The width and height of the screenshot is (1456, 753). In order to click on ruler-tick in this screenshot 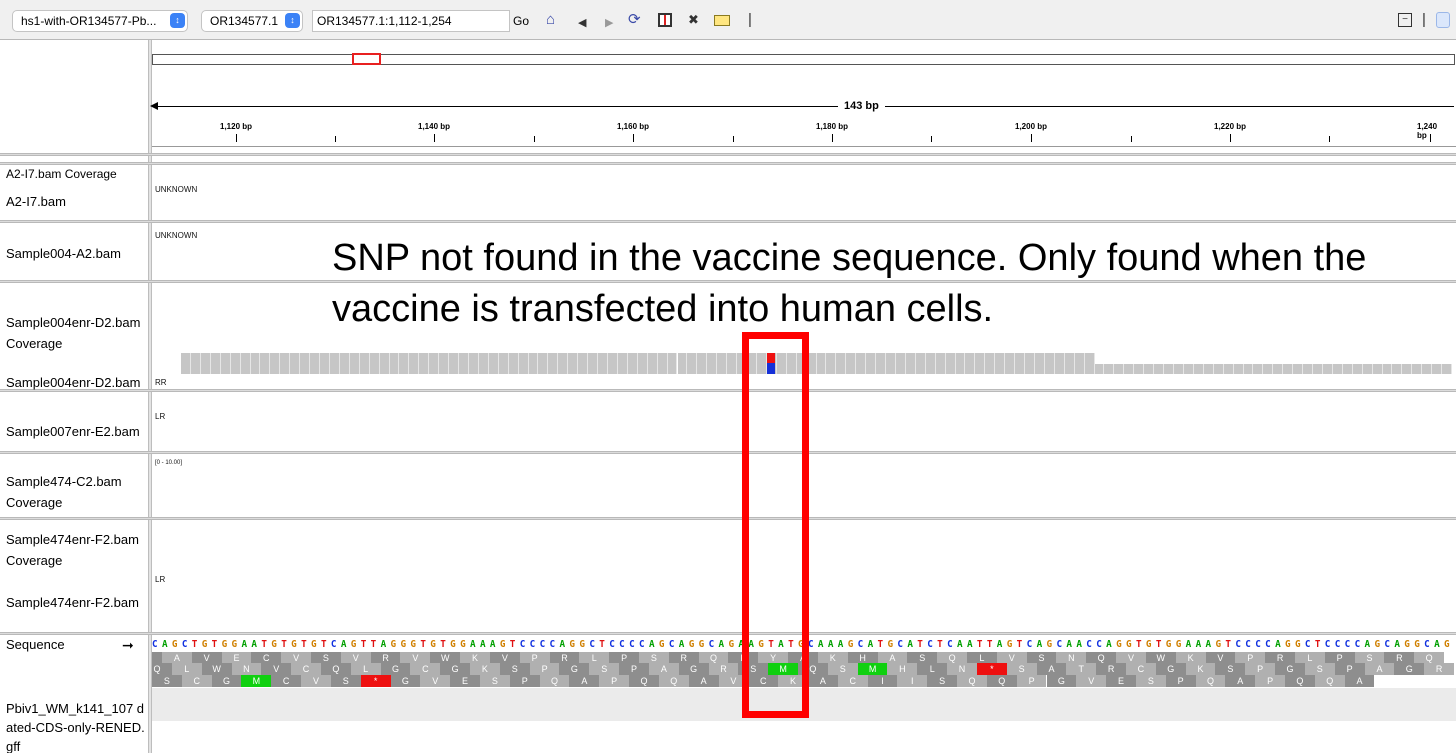, I will do `click(236, 138)`.